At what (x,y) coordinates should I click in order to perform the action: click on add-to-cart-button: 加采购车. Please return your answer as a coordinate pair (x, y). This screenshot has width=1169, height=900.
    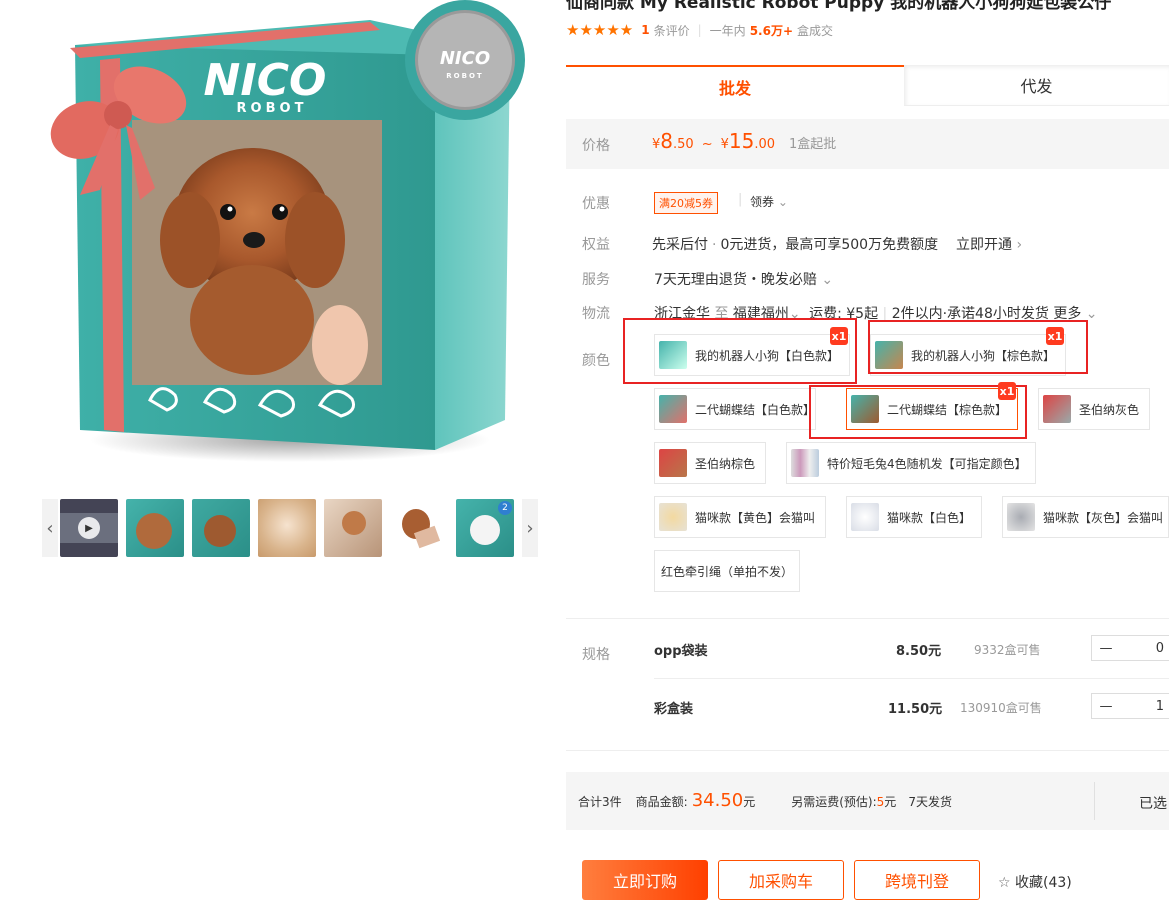
    Looking at the image, I should click on (781, 880).